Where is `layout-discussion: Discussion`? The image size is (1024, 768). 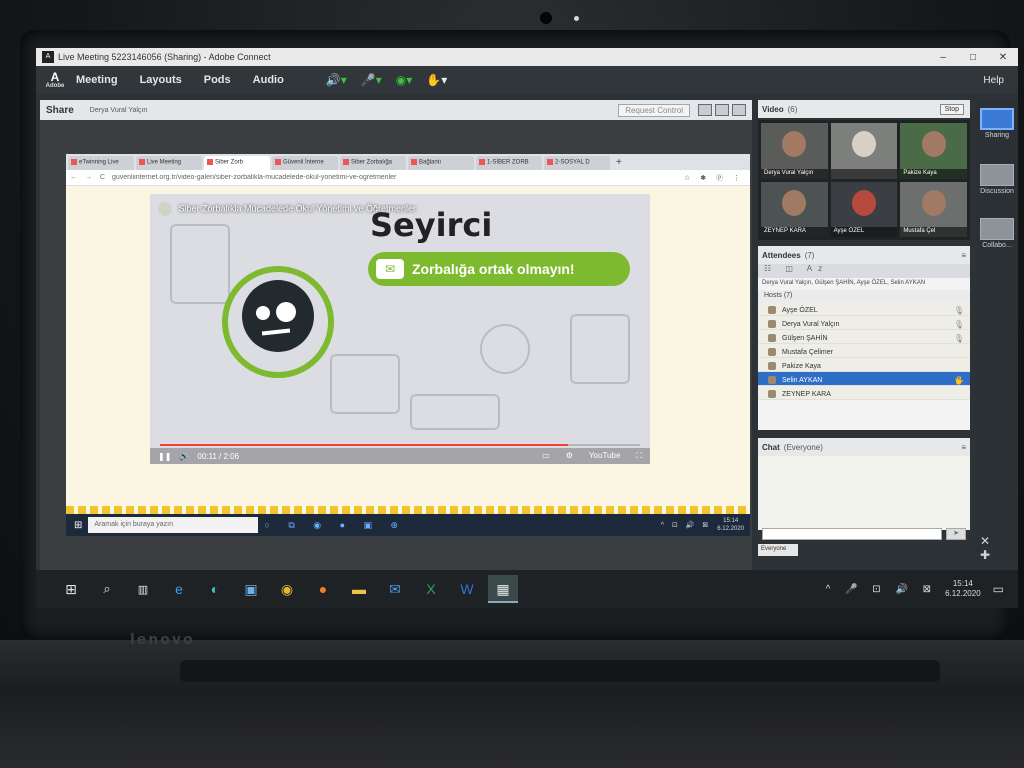 layout-discussion: Discussion is located at coordinates (997, 179).